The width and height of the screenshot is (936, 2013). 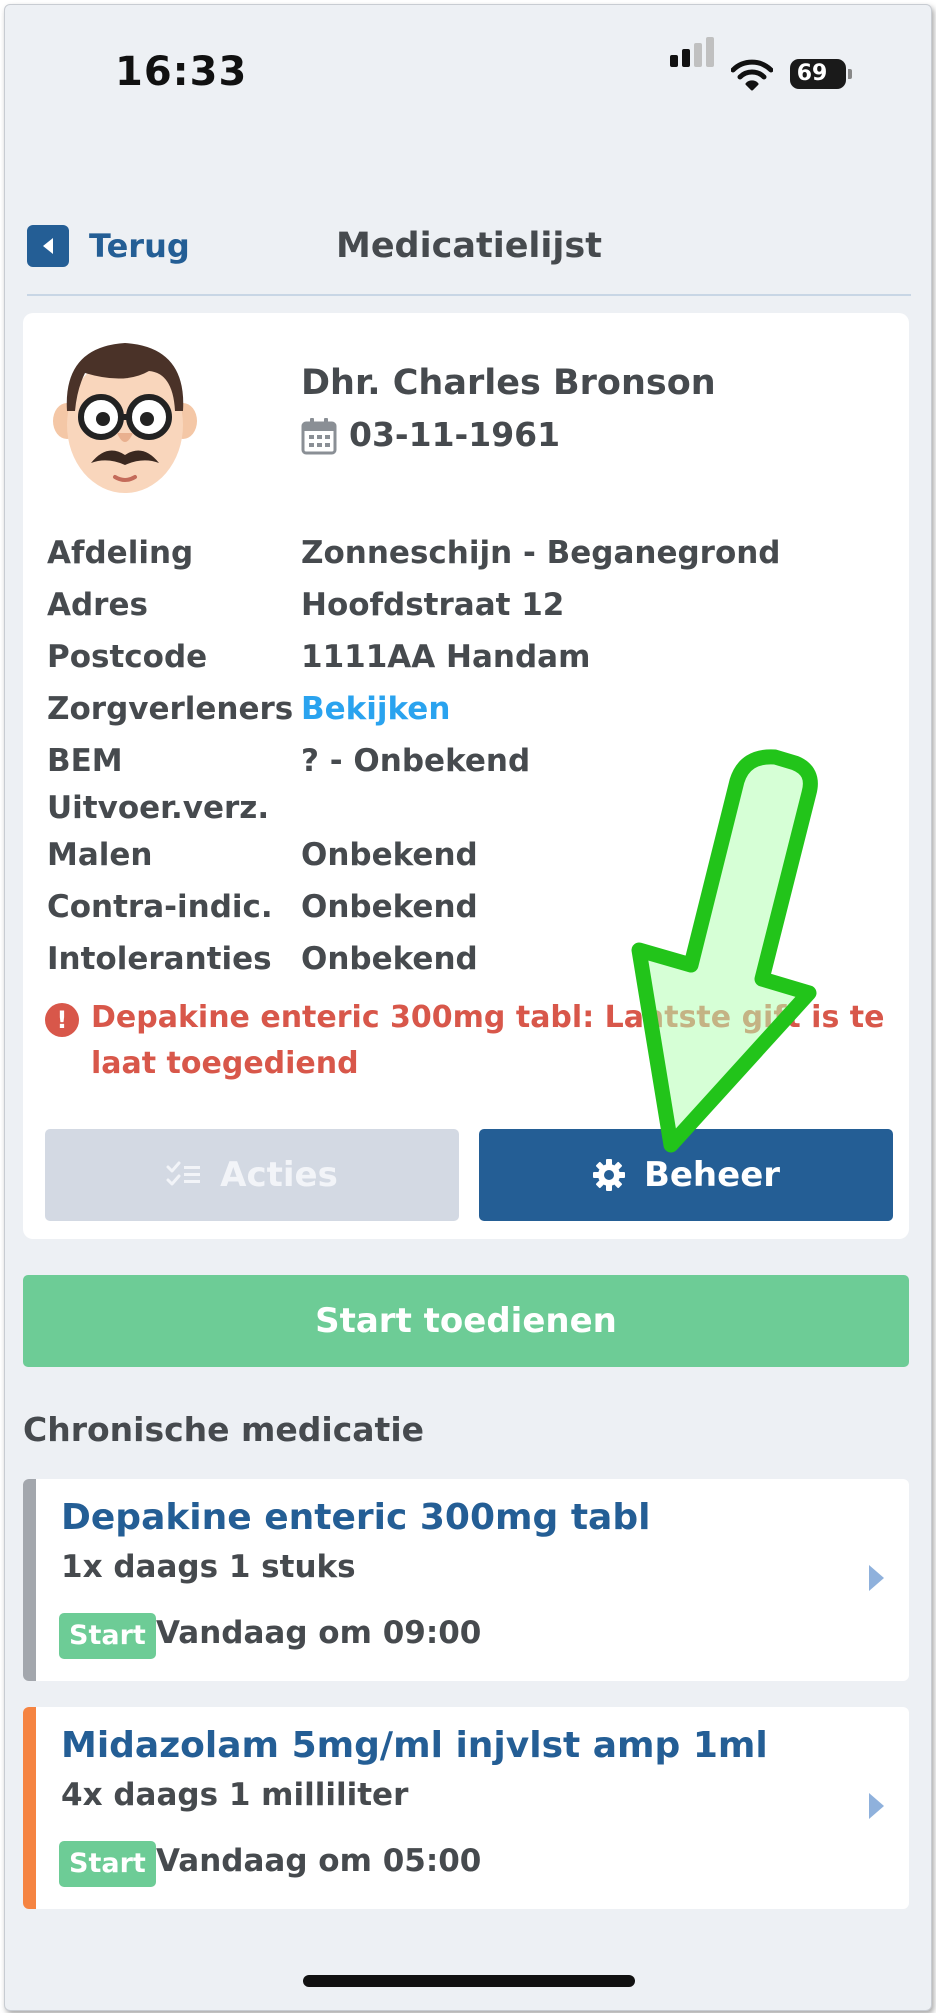 I want to click on field-value-contra-indic: Onbekend, so click(x=389, y=907).